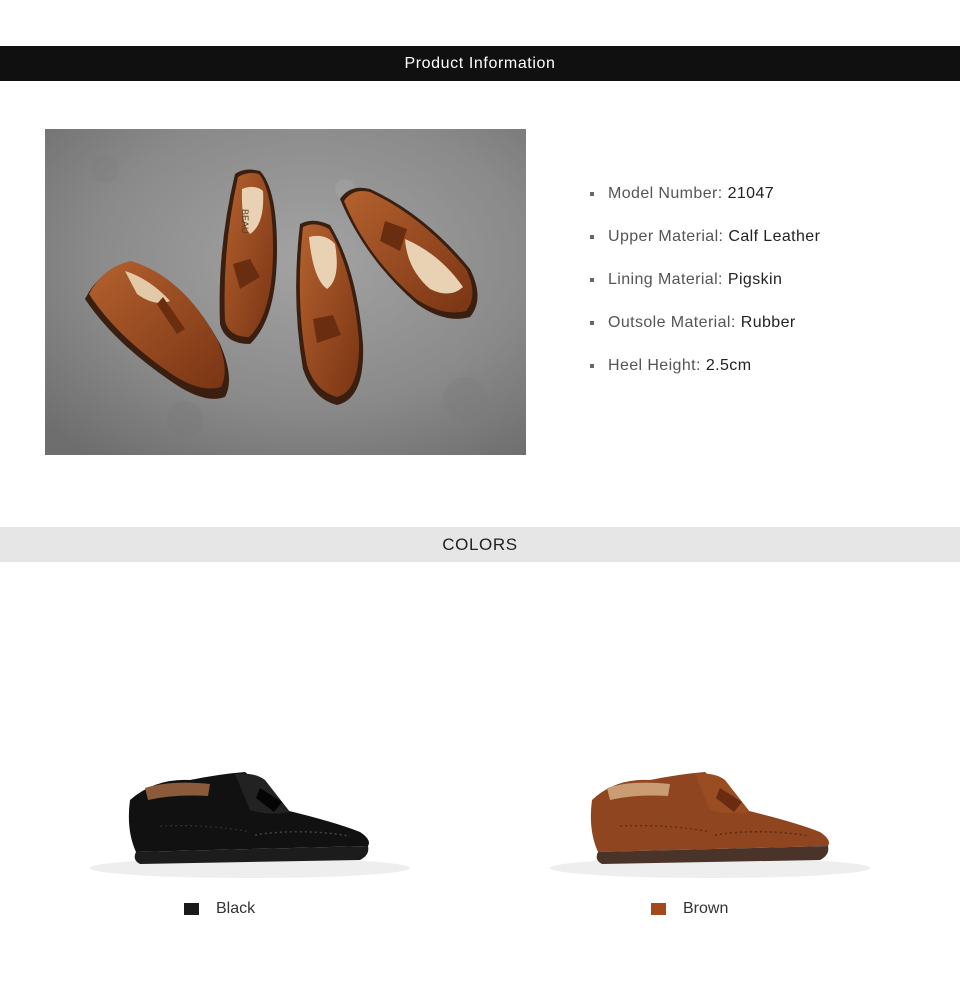 The height and width of the screenshot is (994, 960). Describe the element at coordinates (658, 909) in the screenshot. I see `brown-swatch-icon` at that location.